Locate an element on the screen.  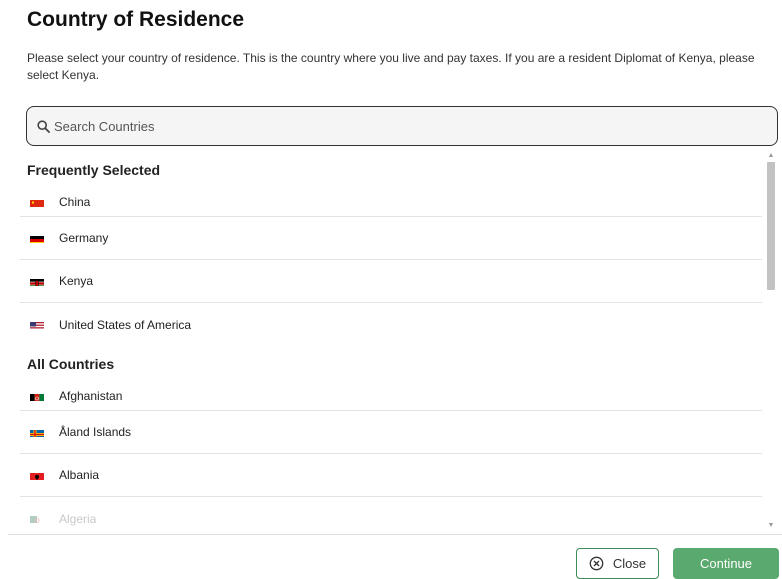
country-label: Albania is located at coordinates (79, 475).